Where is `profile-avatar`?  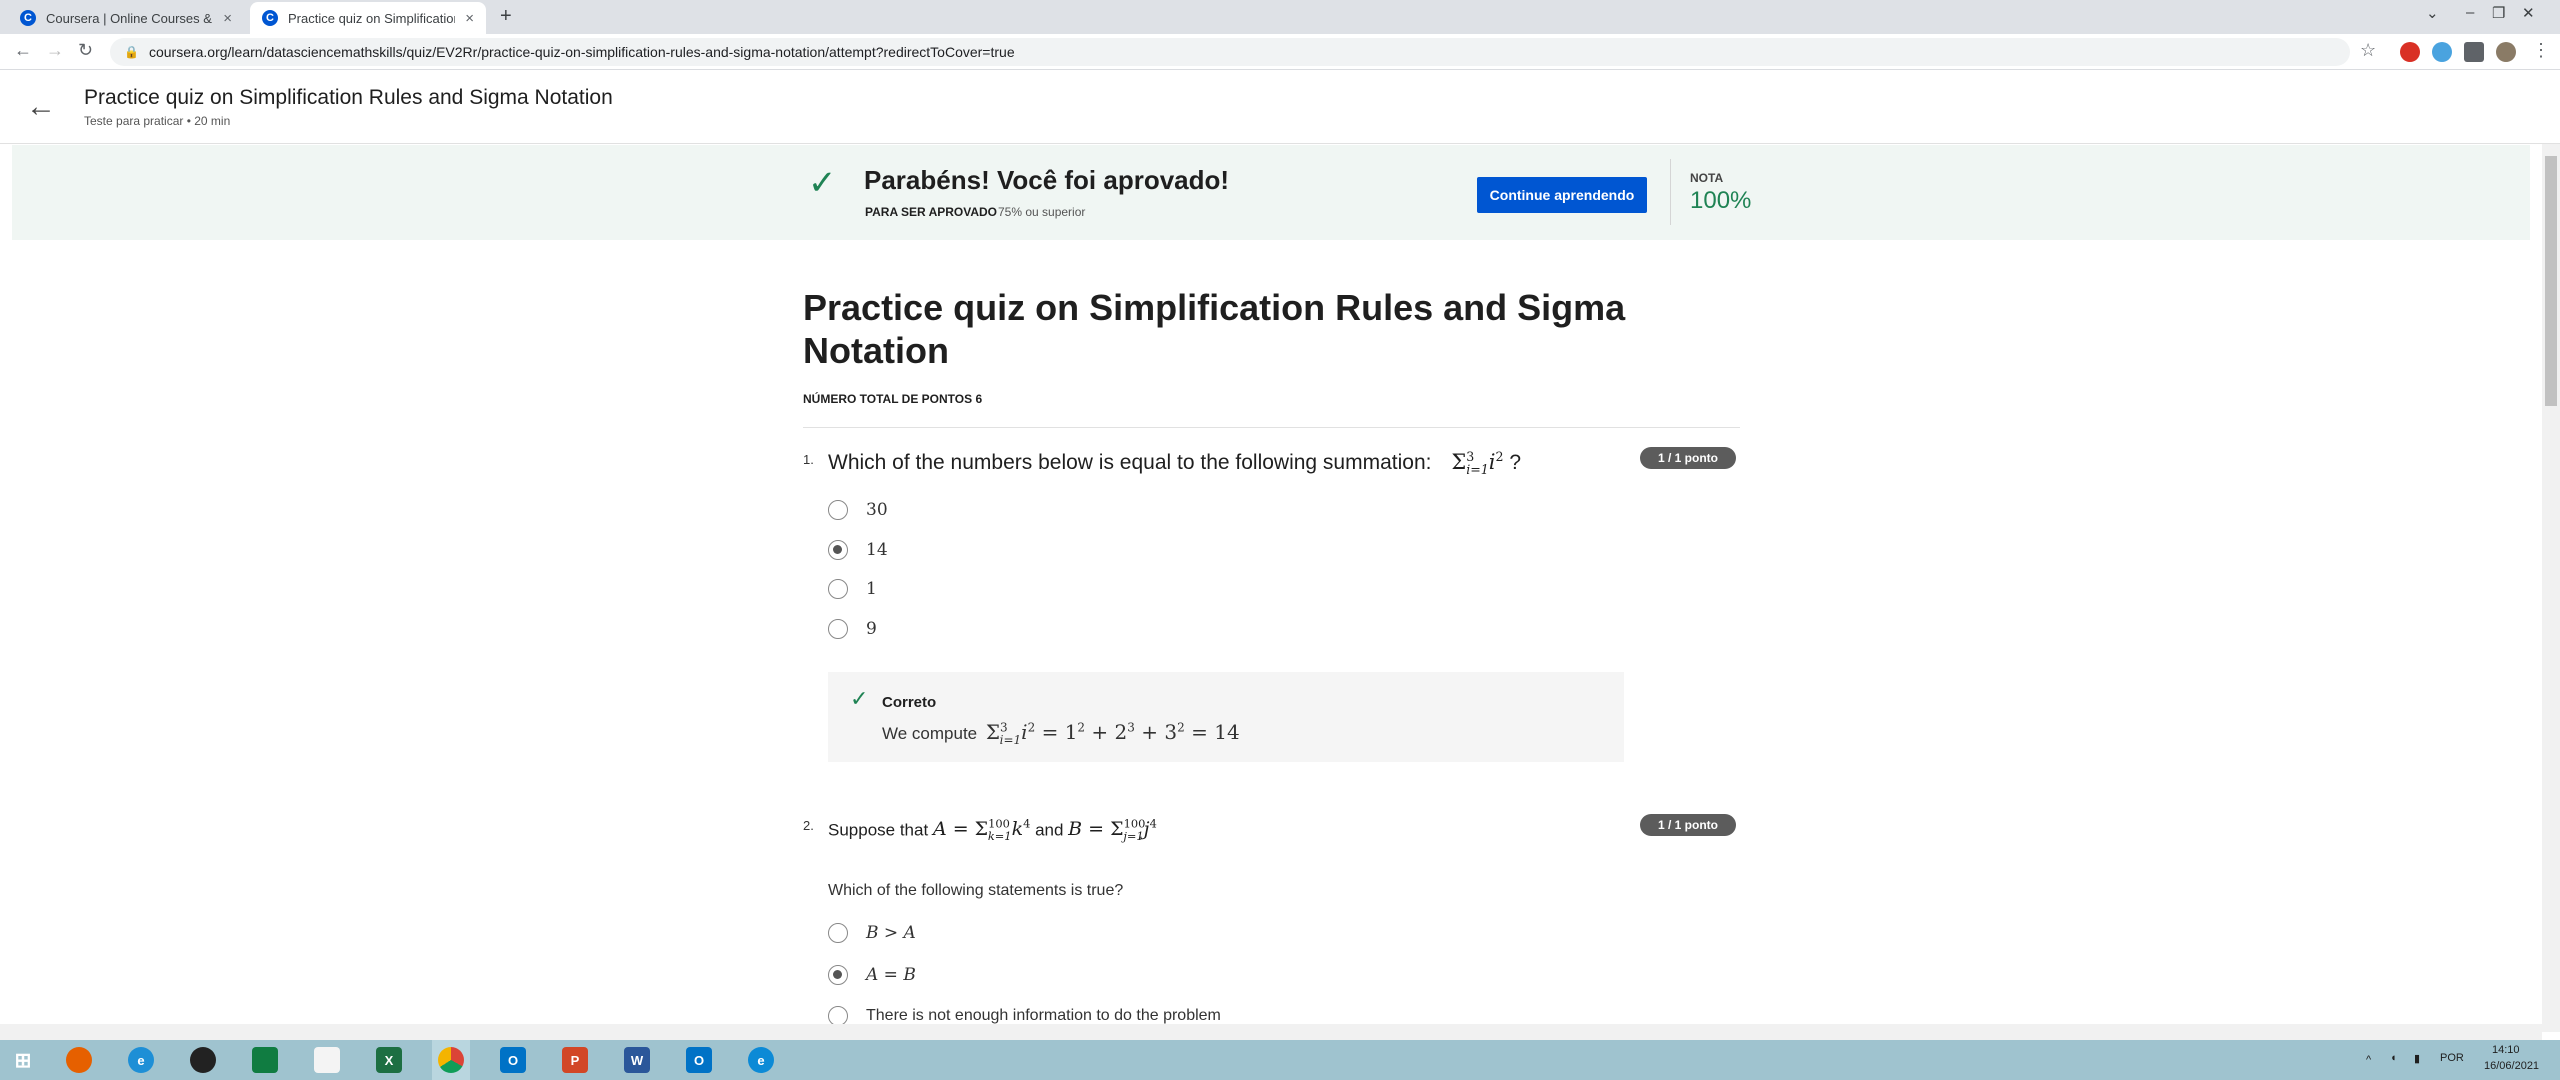
profile-avatar is located at coordinates (2506, 52).